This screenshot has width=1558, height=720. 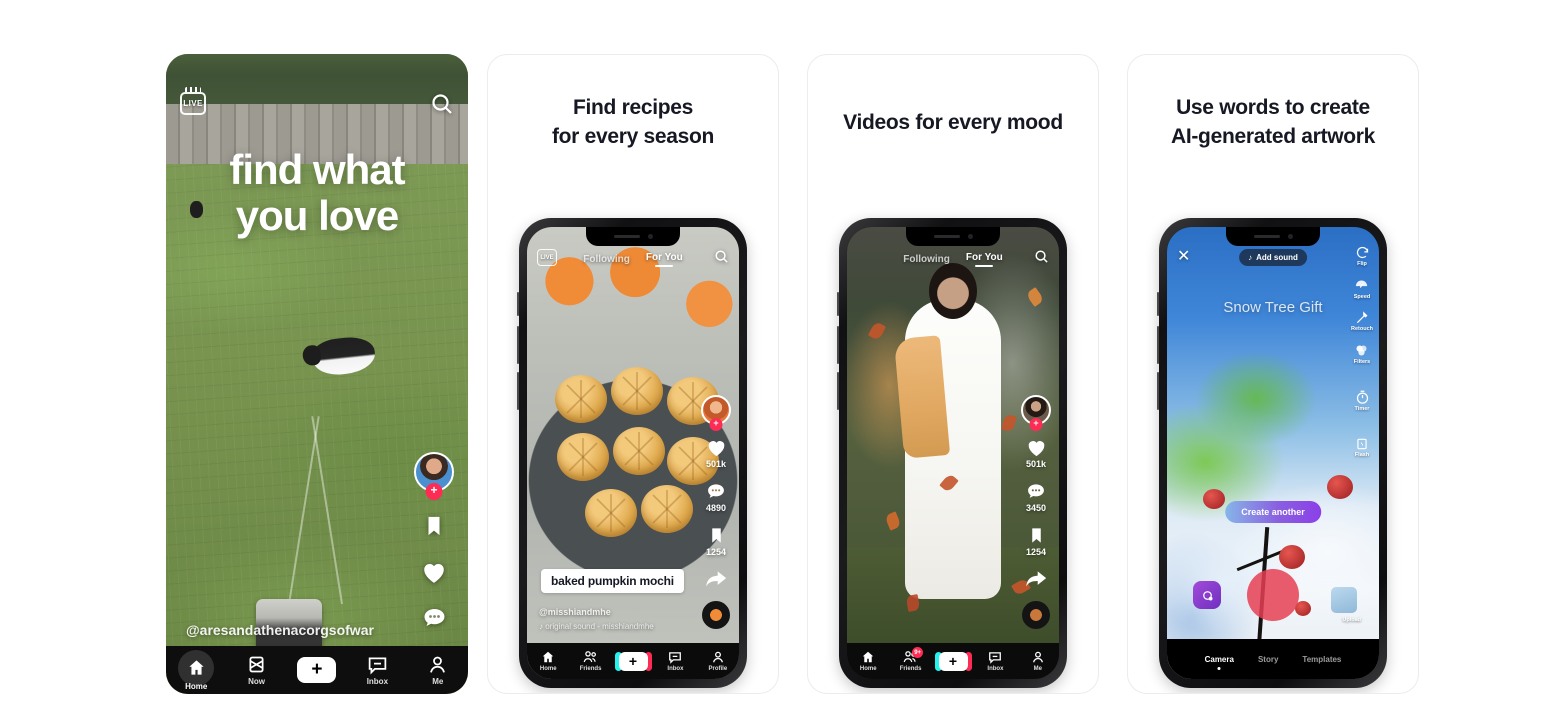 I want to click on flip-camera-icon, so click(x=1362, y=252).